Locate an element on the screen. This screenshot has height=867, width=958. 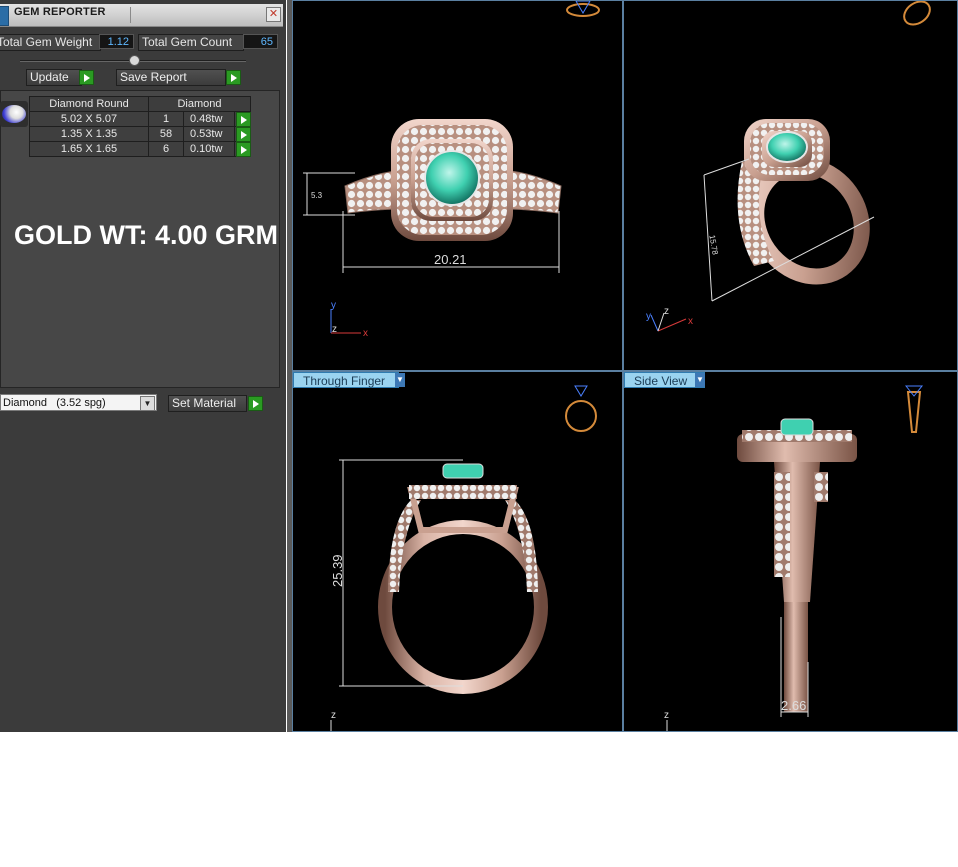
table-row: 1.35 X 1.35 58 0.53tw is located at coordinates (140, 134).